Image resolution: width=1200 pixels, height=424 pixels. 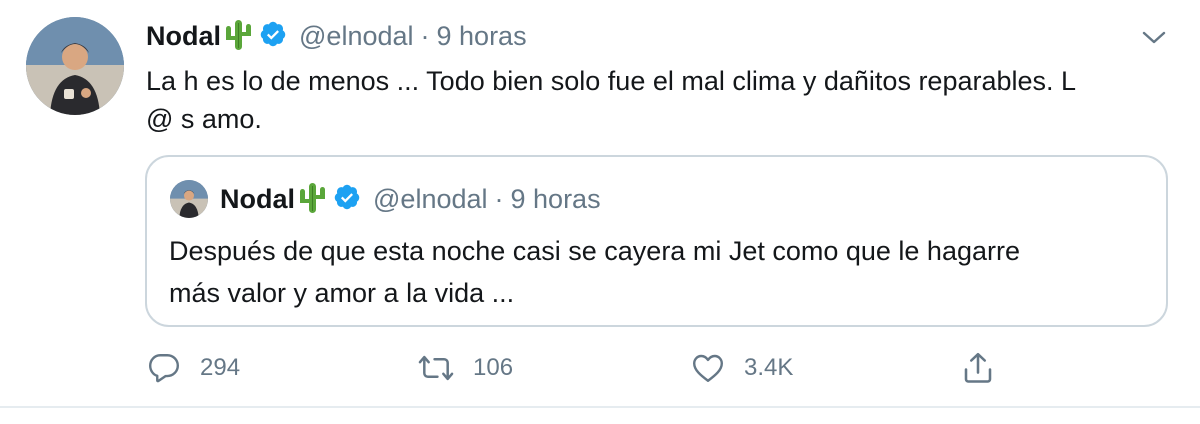 I want to click on display-name: Nodal, so click(x=183, y=36).